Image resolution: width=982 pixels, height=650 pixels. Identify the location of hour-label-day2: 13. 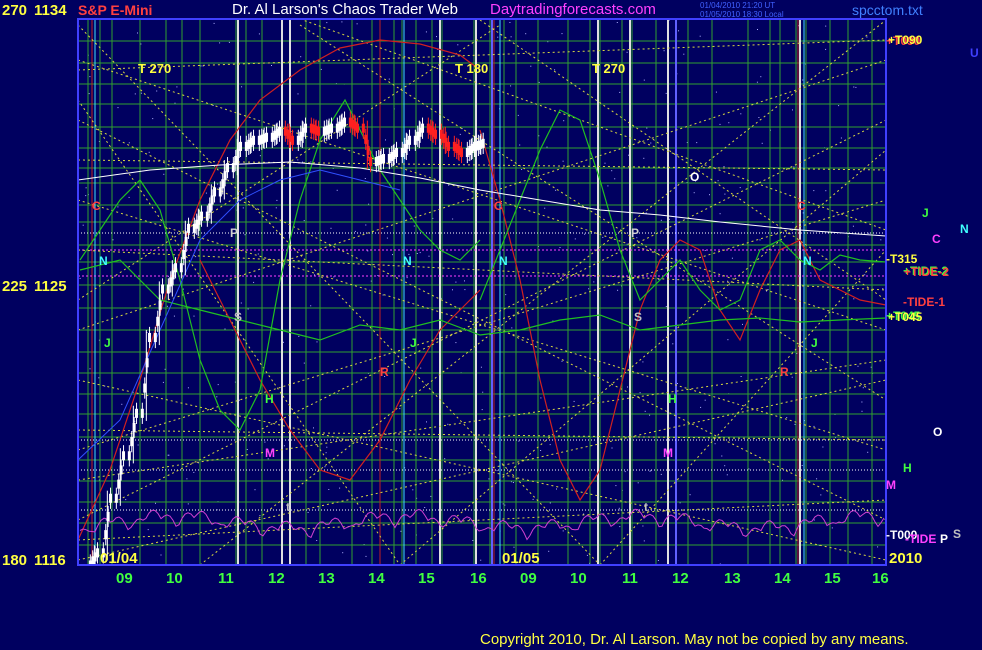
(732, 578).